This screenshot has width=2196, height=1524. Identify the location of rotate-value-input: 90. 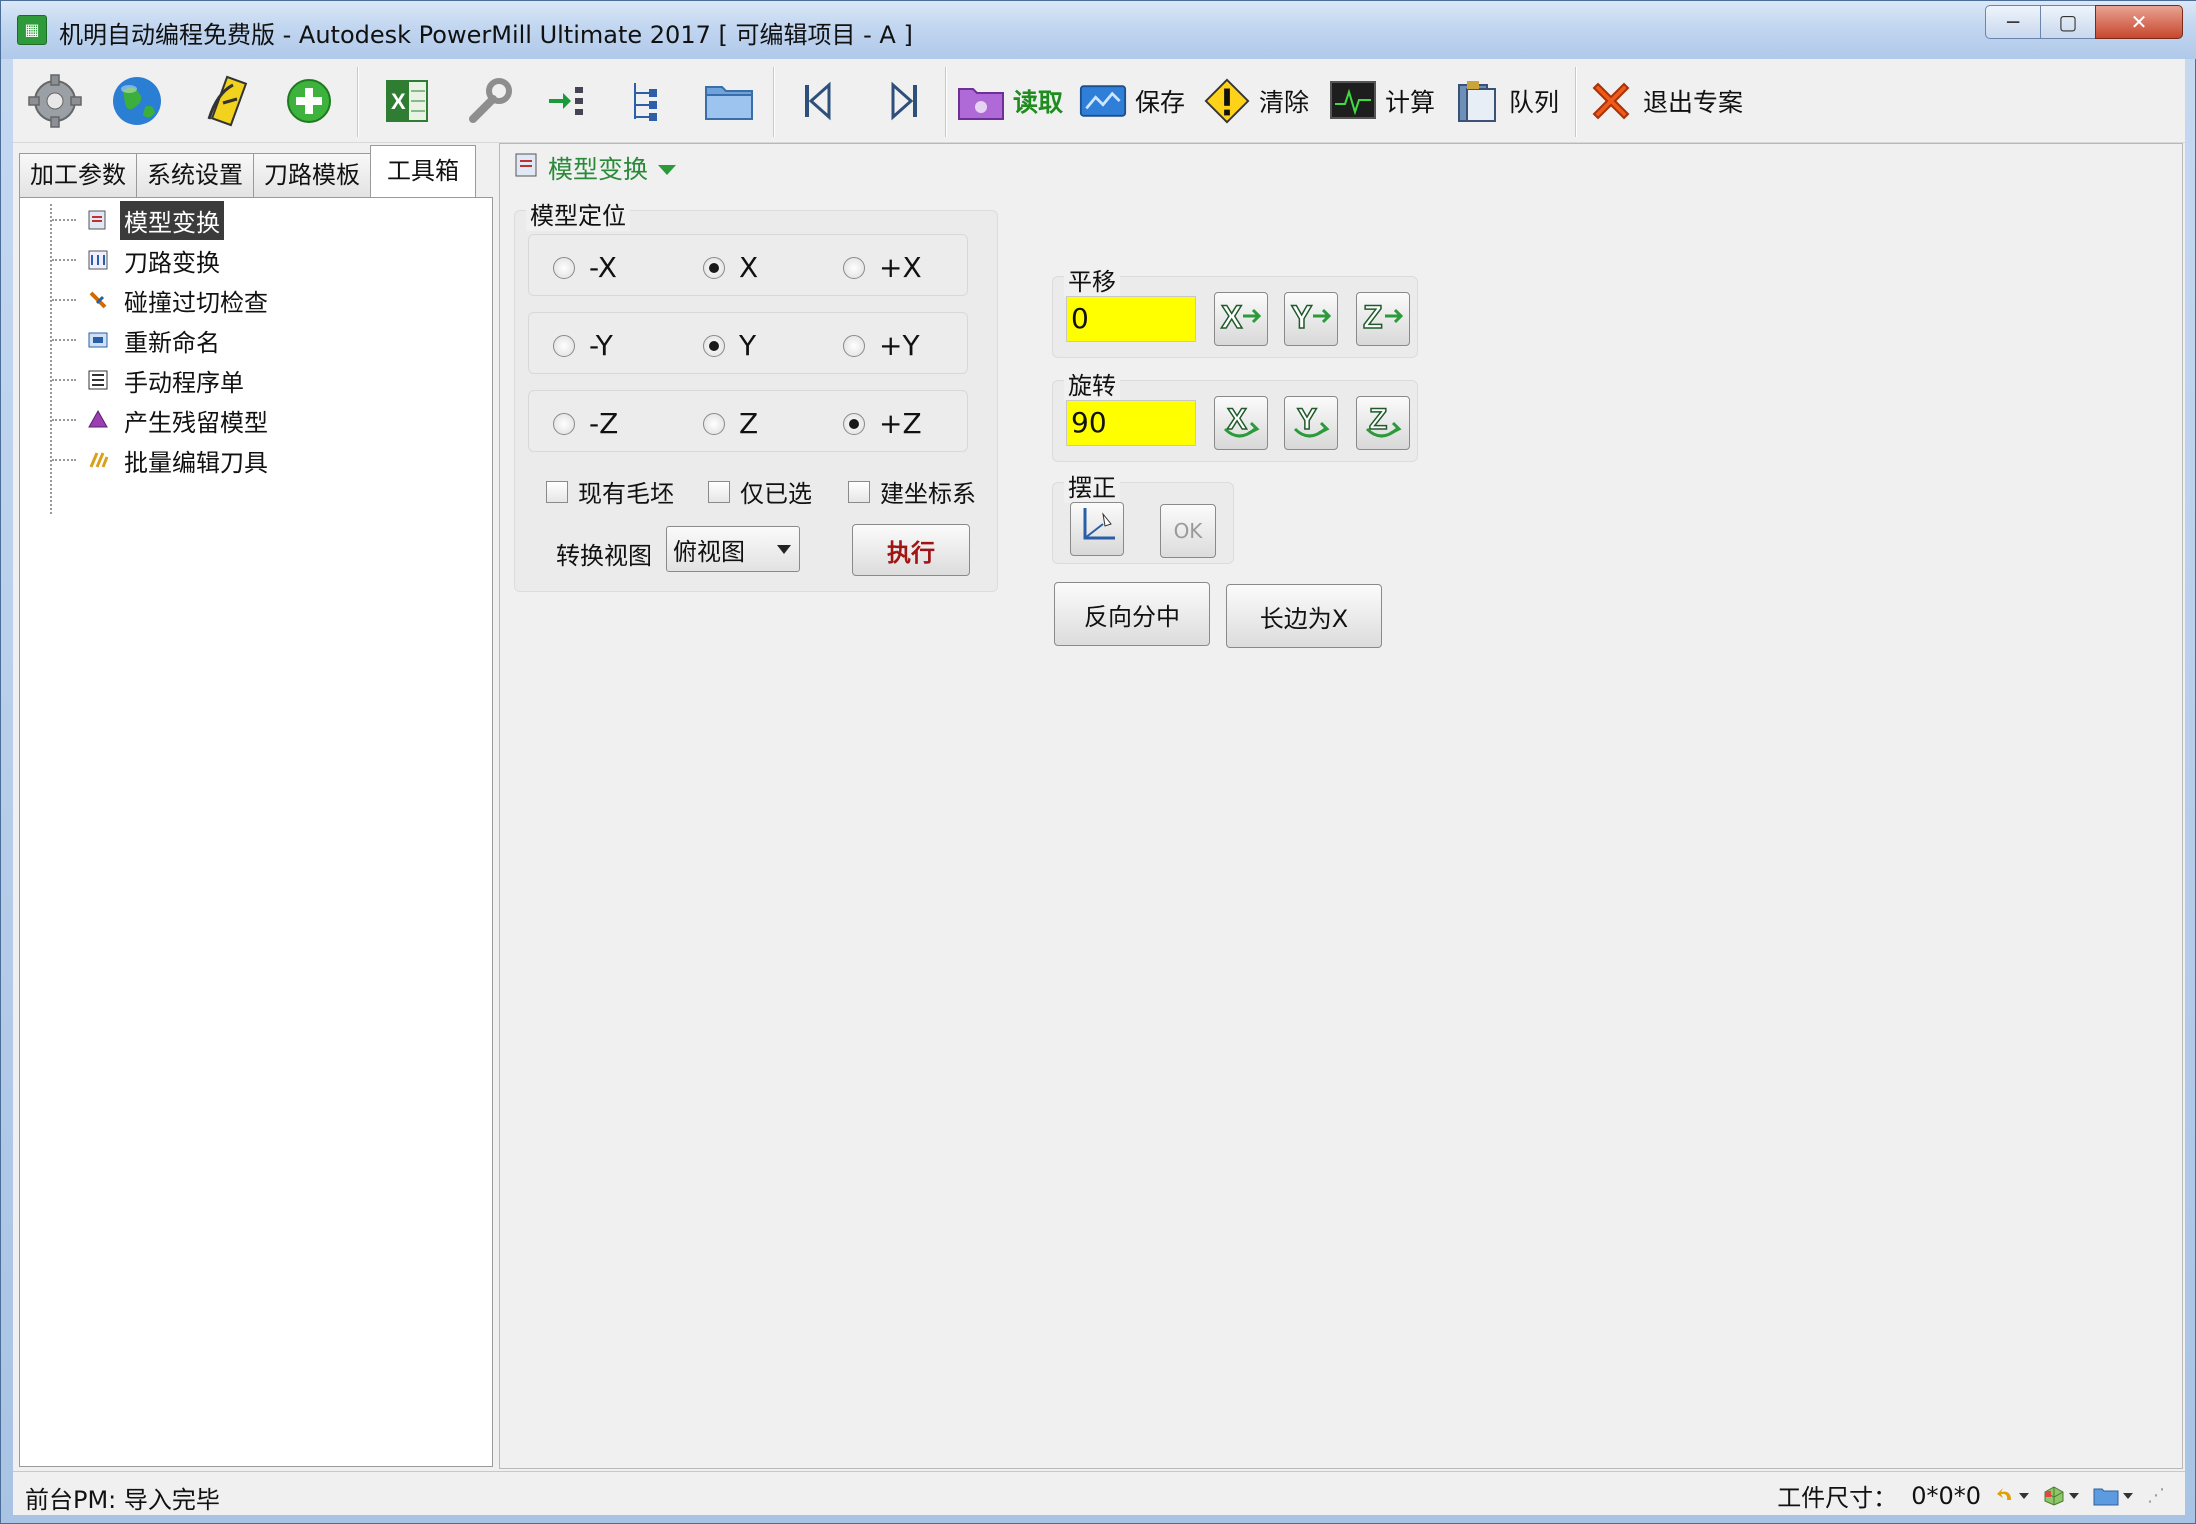
(1131, 423).